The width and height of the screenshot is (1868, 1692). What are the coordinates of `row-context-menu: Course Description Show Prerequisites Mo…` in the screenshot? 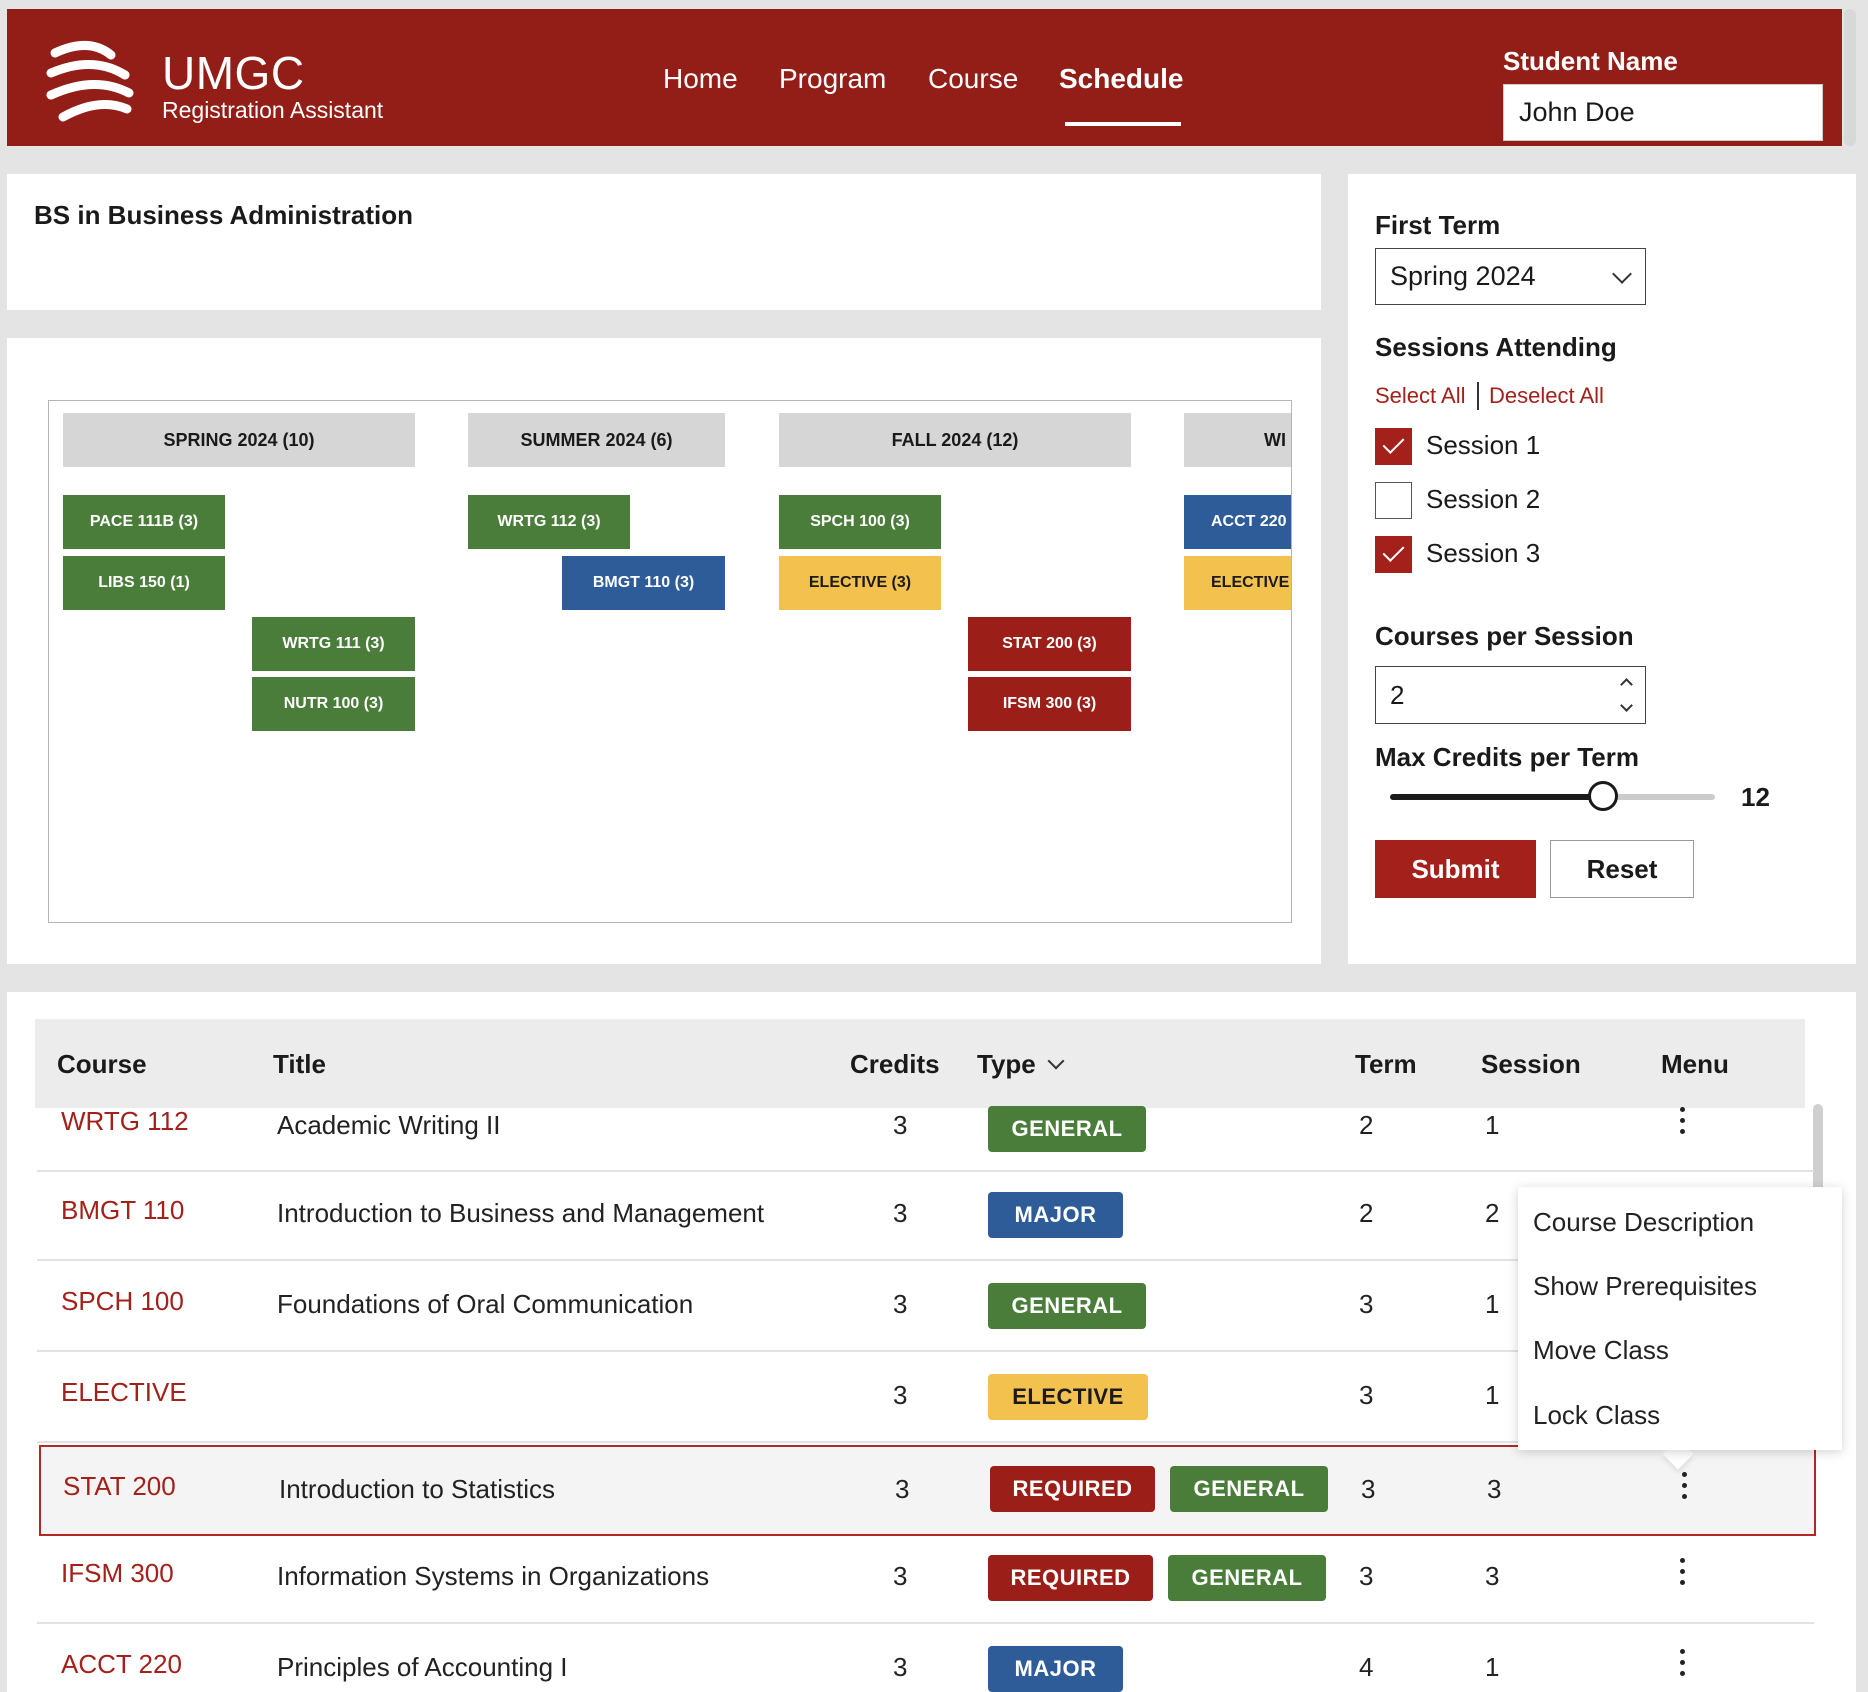 It's located at (1680, 1318).